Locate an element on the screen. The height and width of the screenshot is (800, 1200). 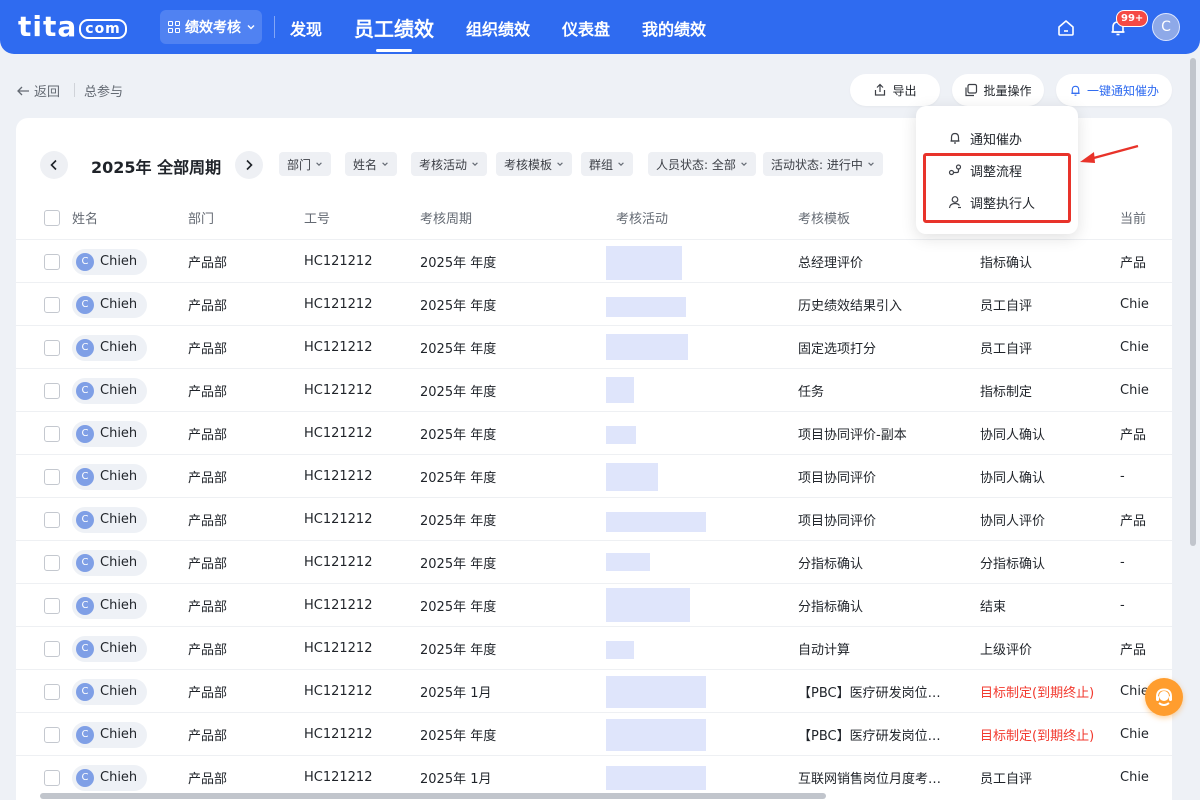
table-row: C Chieh 产品部 HC121212 2025年 年度 总经理评价 指标确认 产品 is located at coordinates (594, 260).